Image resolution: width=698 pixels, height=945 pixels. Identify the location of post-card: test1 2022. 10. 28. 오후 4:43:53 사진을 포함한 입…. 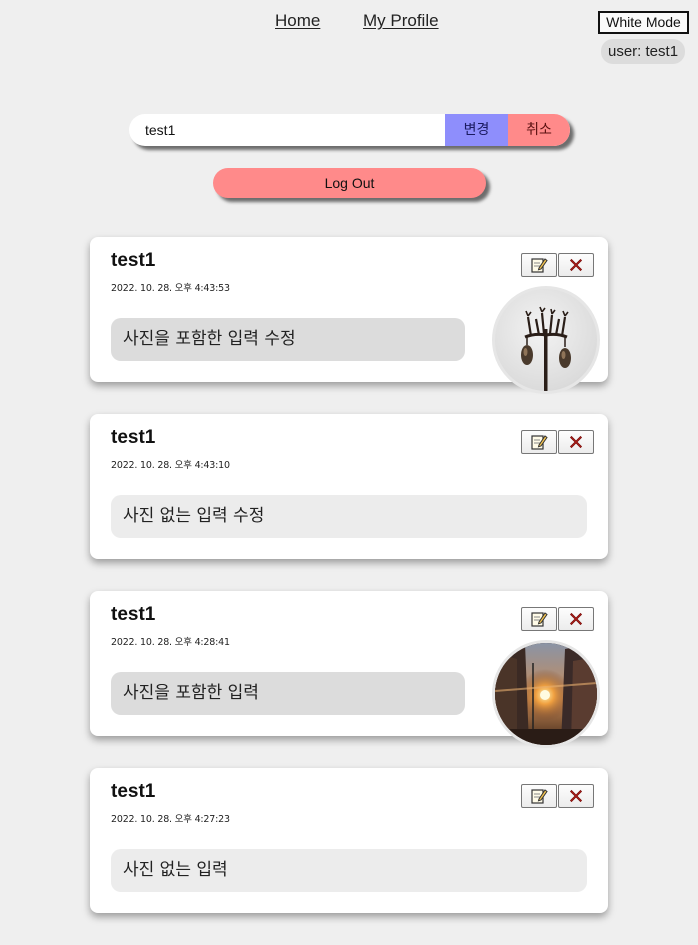
(349, 315).